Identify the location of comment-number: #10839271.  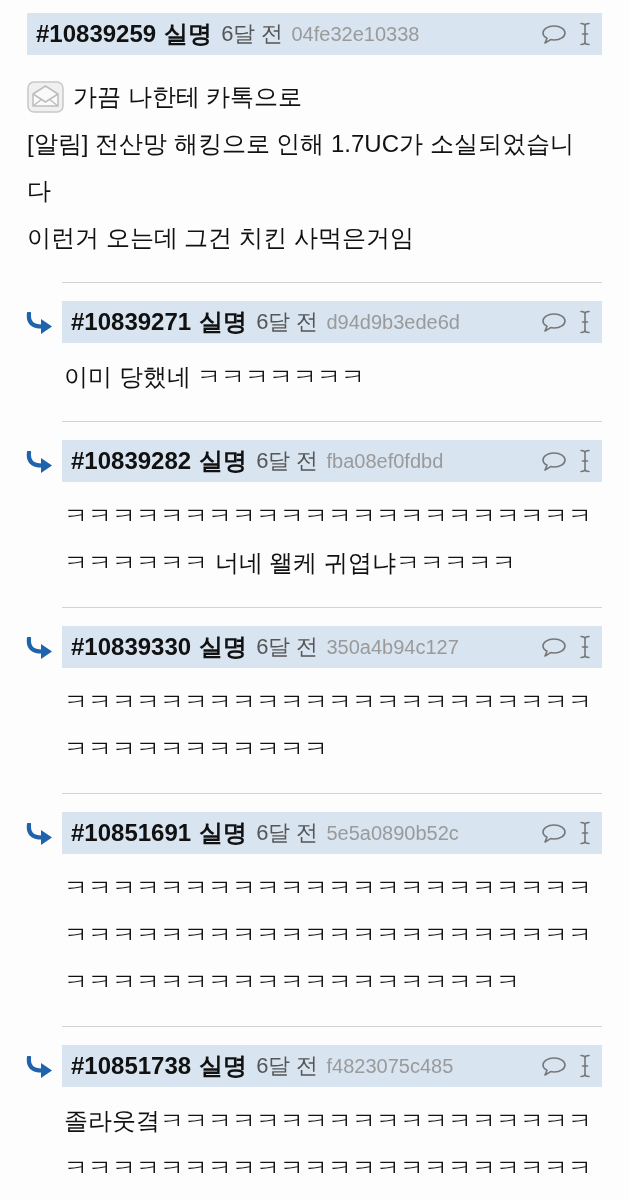
(131, 322).